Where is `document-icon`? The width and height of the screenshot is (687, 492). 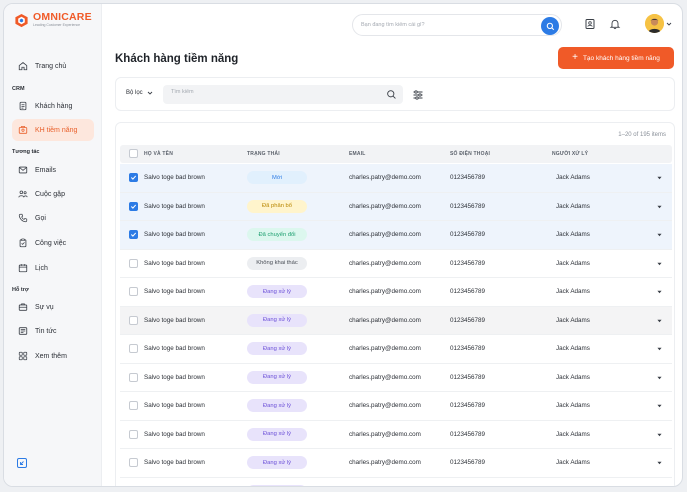
document-icon is located at coordinates (23, 106).